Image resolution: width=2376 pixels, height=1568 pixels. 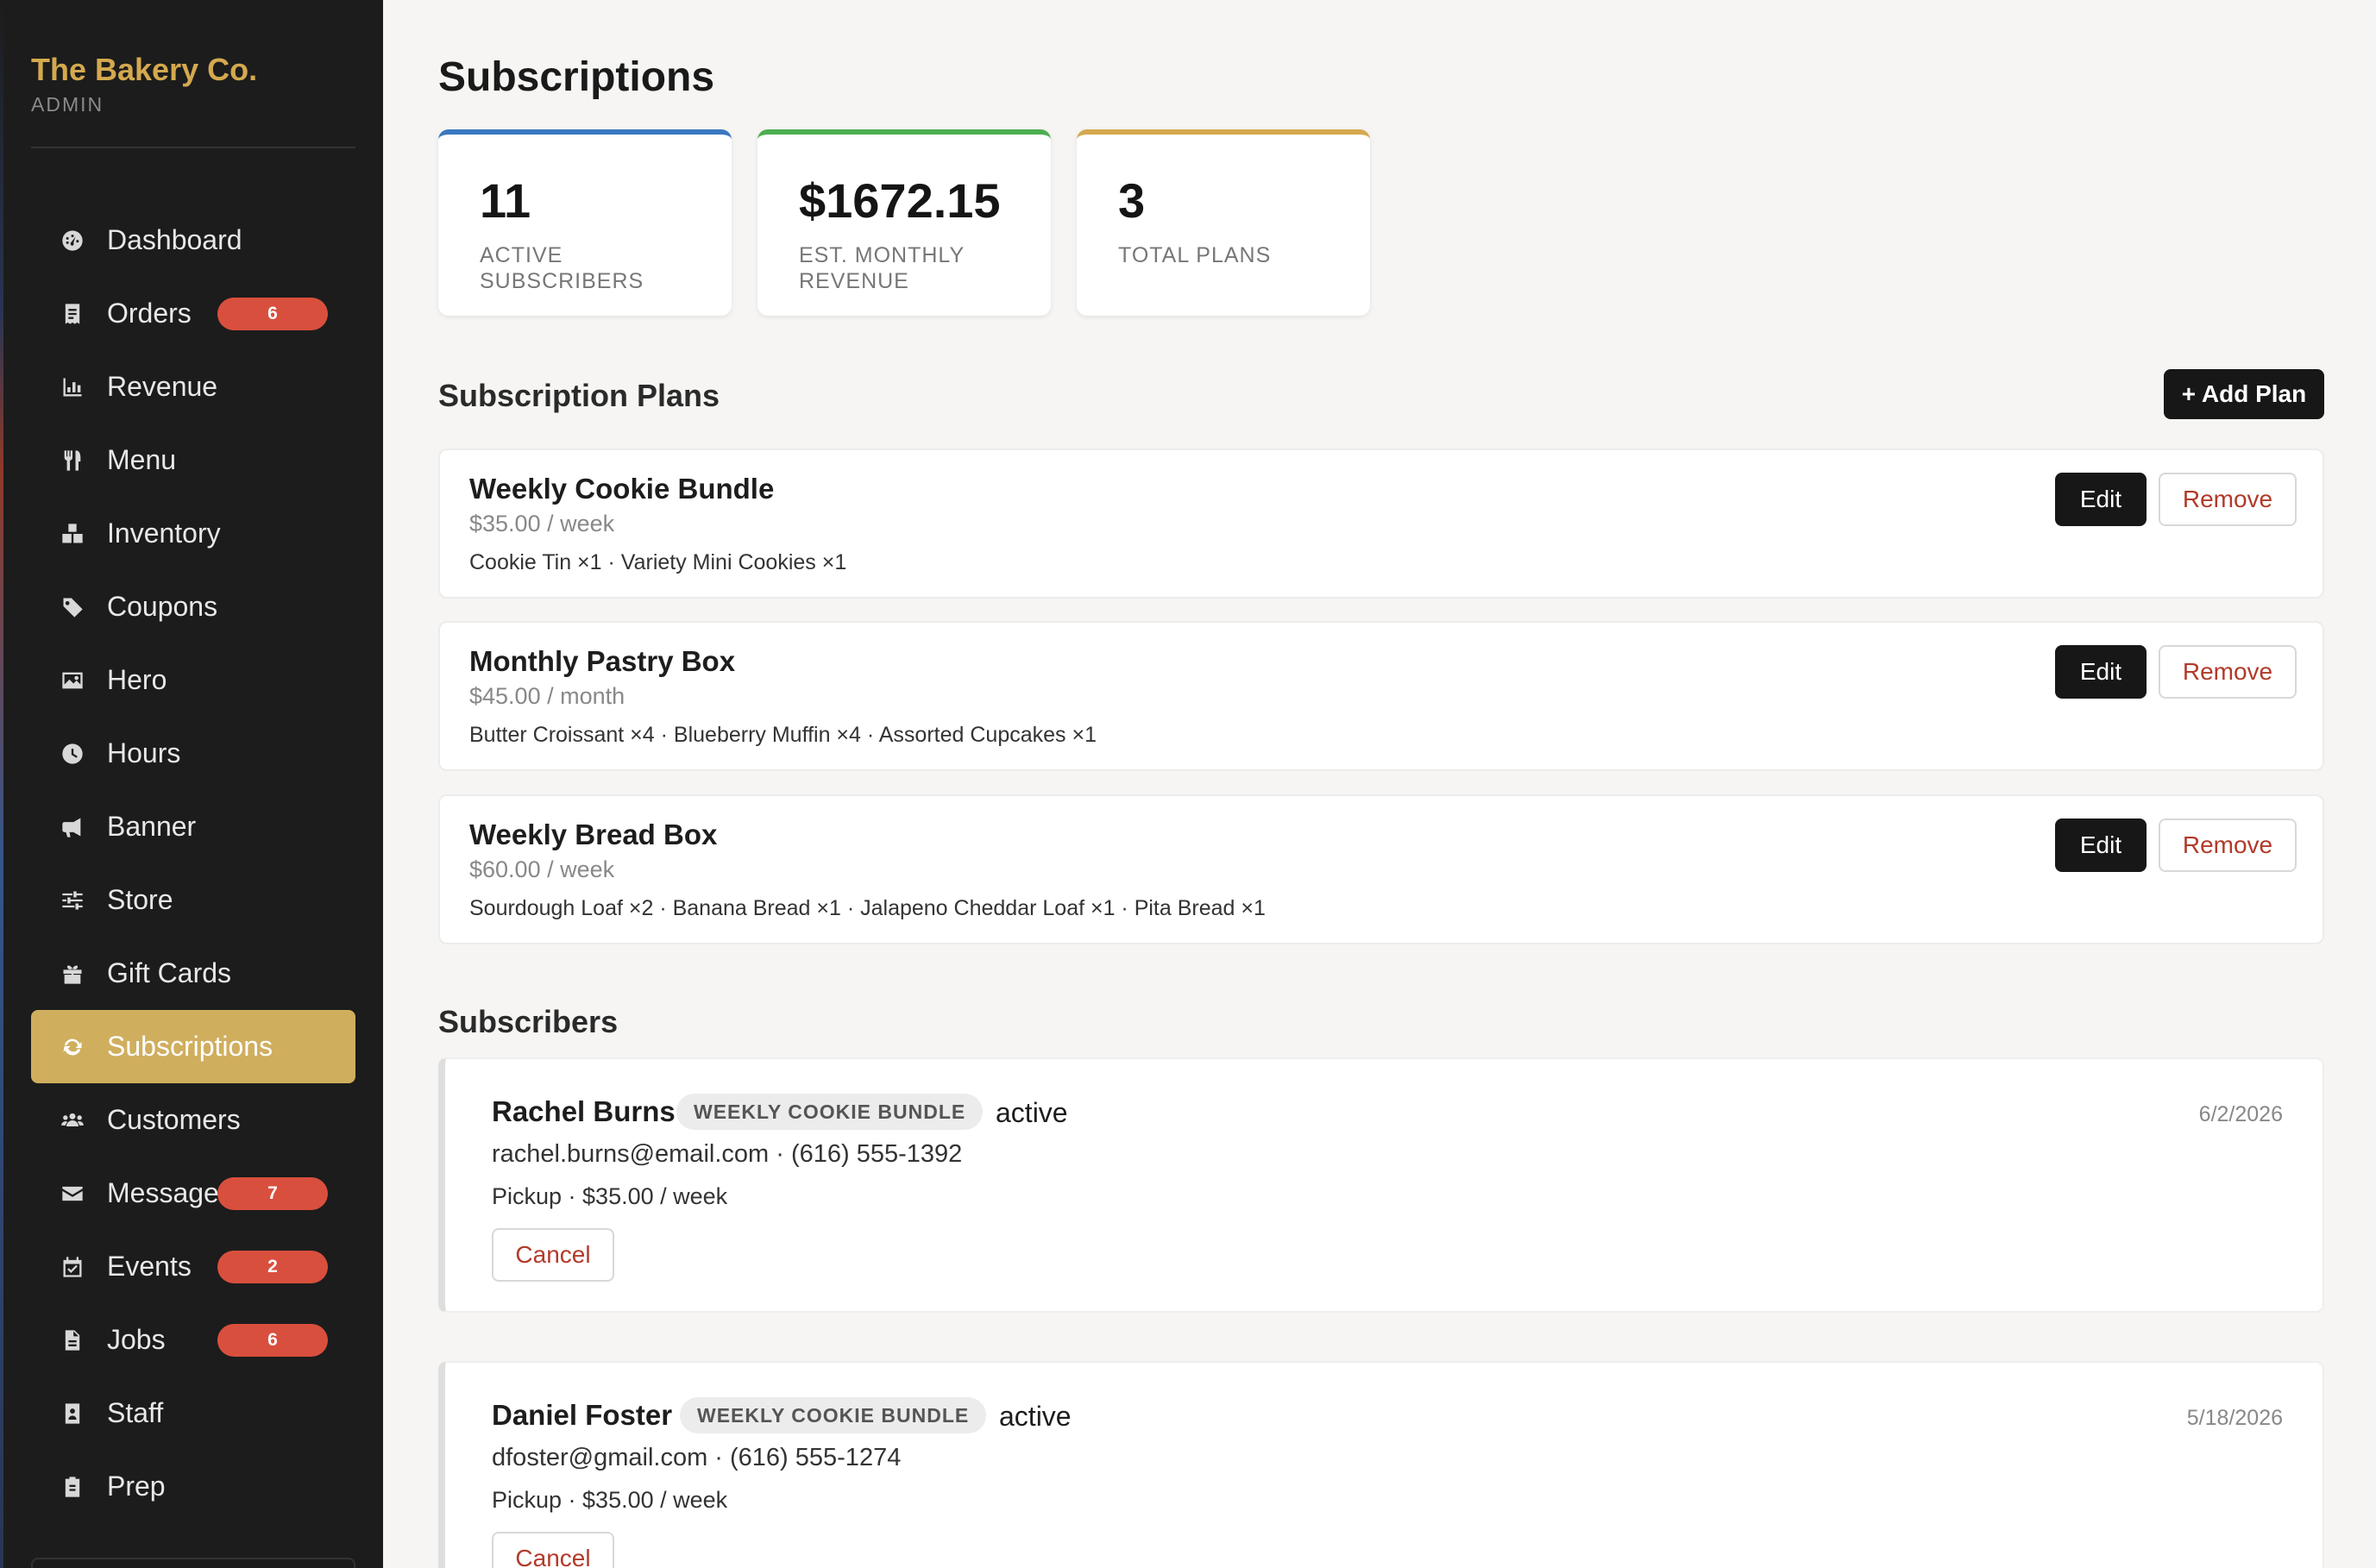 What do you see at coordinates (73, 534) in the screenshot?
I see `boxes-icon` at bounding box center [73, 534].